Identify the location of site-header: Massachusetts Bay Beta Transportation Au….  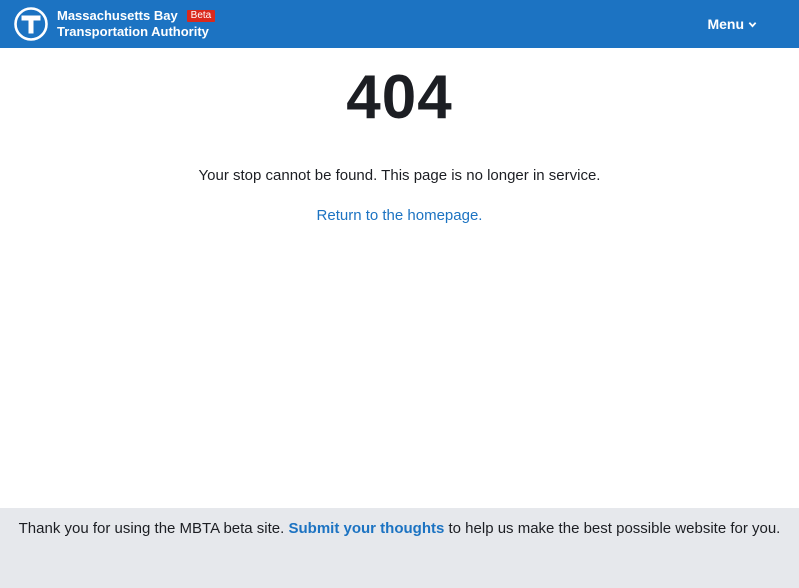
(399, 24).